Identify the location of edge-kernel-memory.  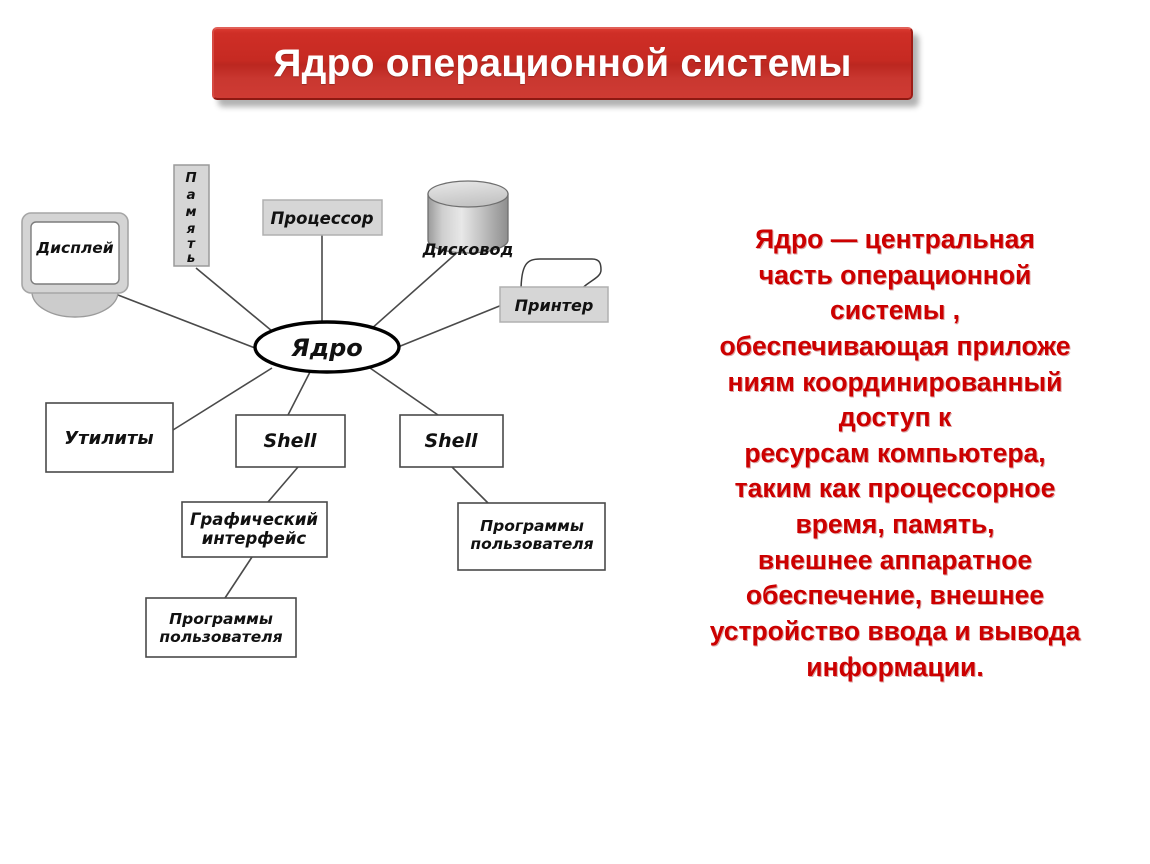
(237, 302).